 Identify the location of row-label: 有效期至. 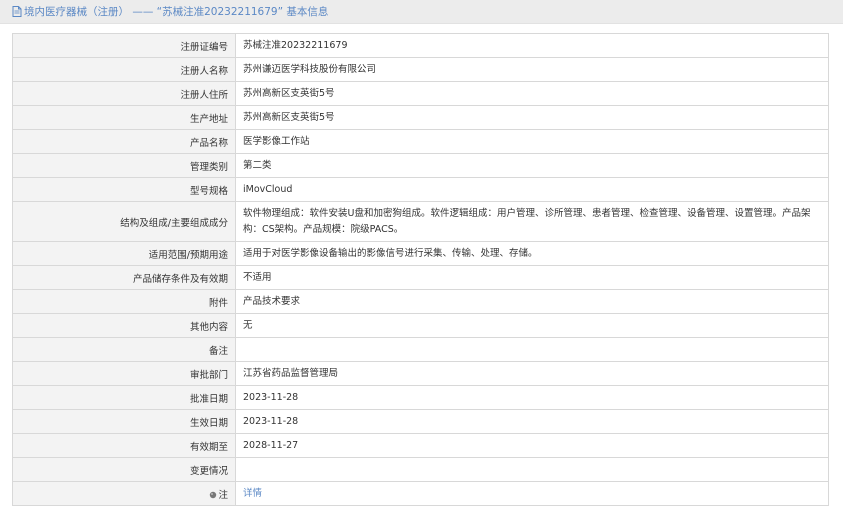
(124, 445).